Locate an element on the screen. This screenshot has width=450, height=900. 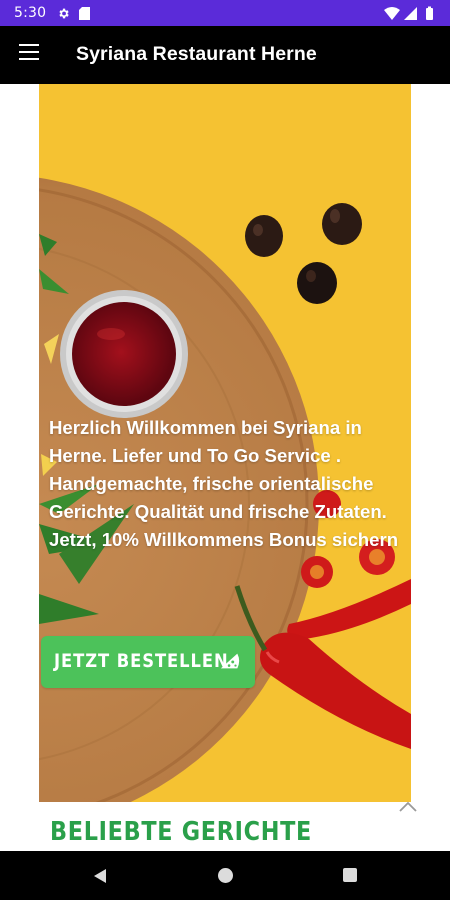
system-navigation-bar is located at coordinates (225, 875).